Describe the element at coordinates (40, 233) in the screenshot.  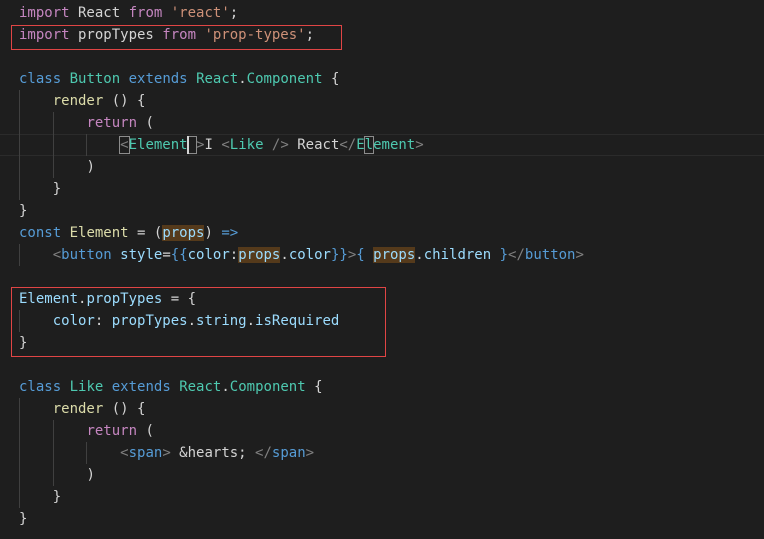
I see `code-token: const` at that location.